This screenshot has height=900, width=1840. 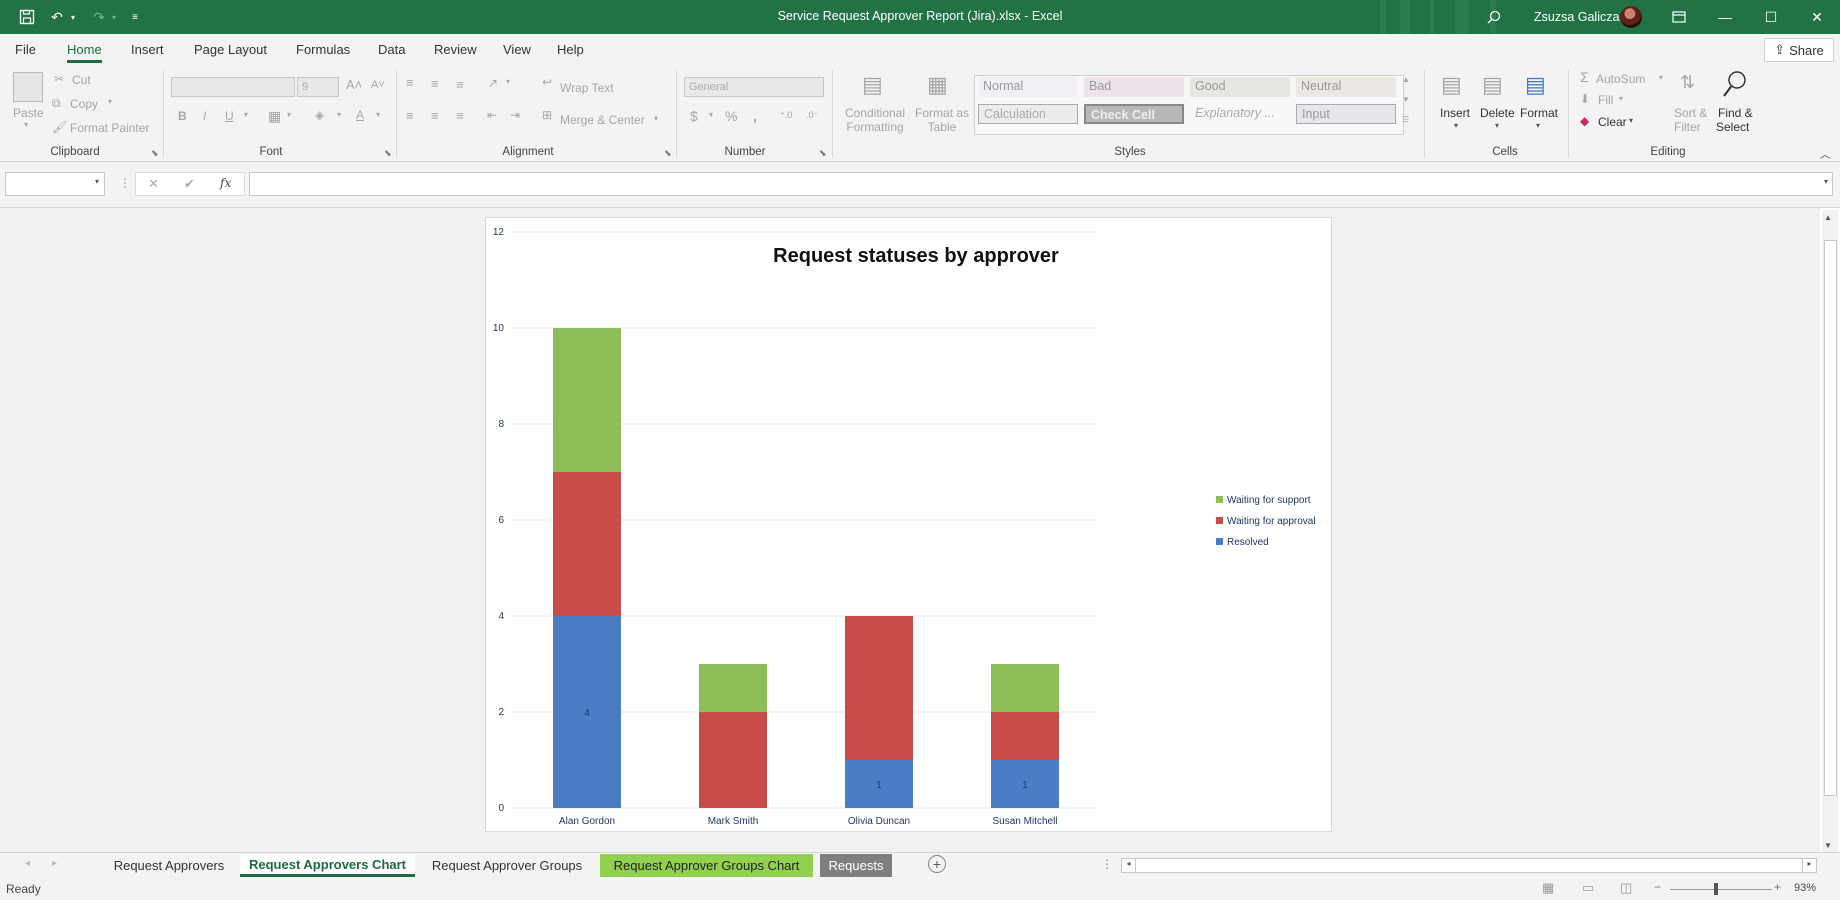 What do you see at coordinates (507, 865) in the screenshot?
I see `sheet-tab-request-approver-groups: Request Approver Groups` at bounding box center [507, 865].